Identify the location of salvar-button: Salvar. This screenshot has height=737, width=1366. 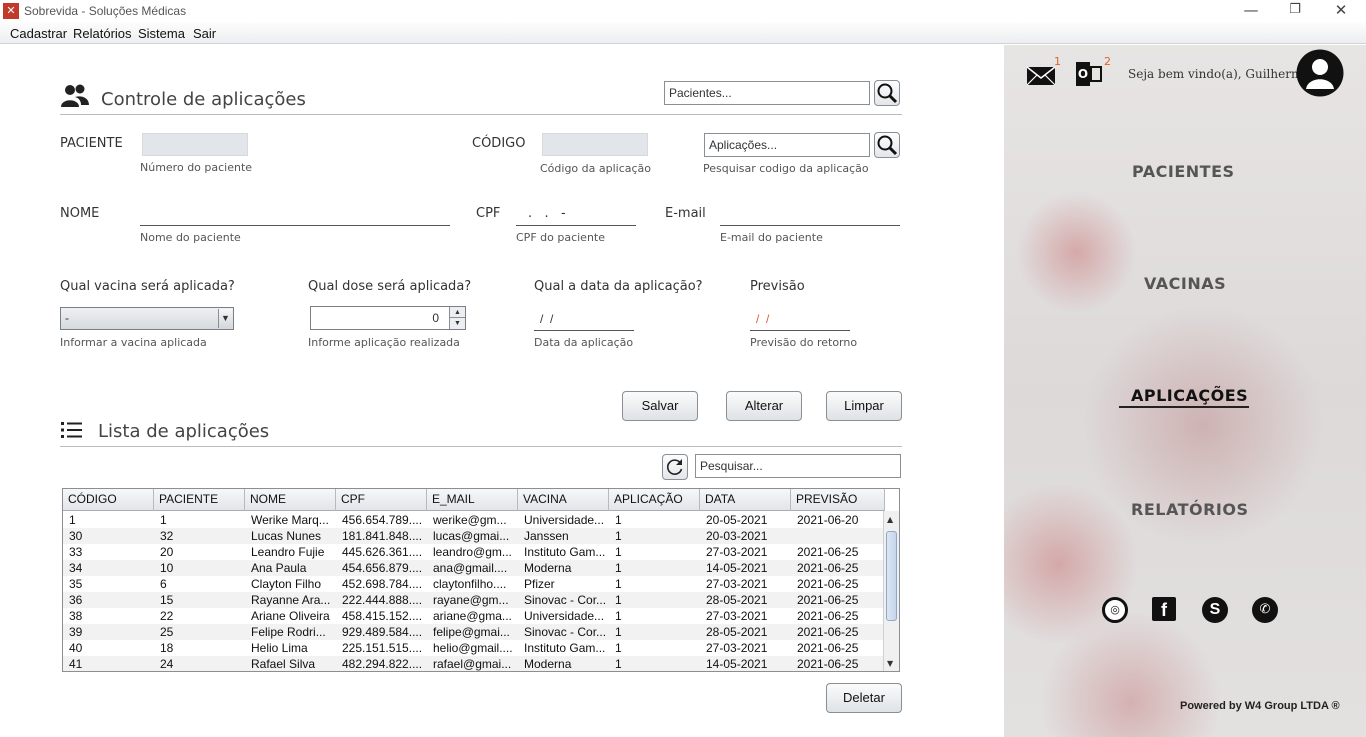
(660, 406).